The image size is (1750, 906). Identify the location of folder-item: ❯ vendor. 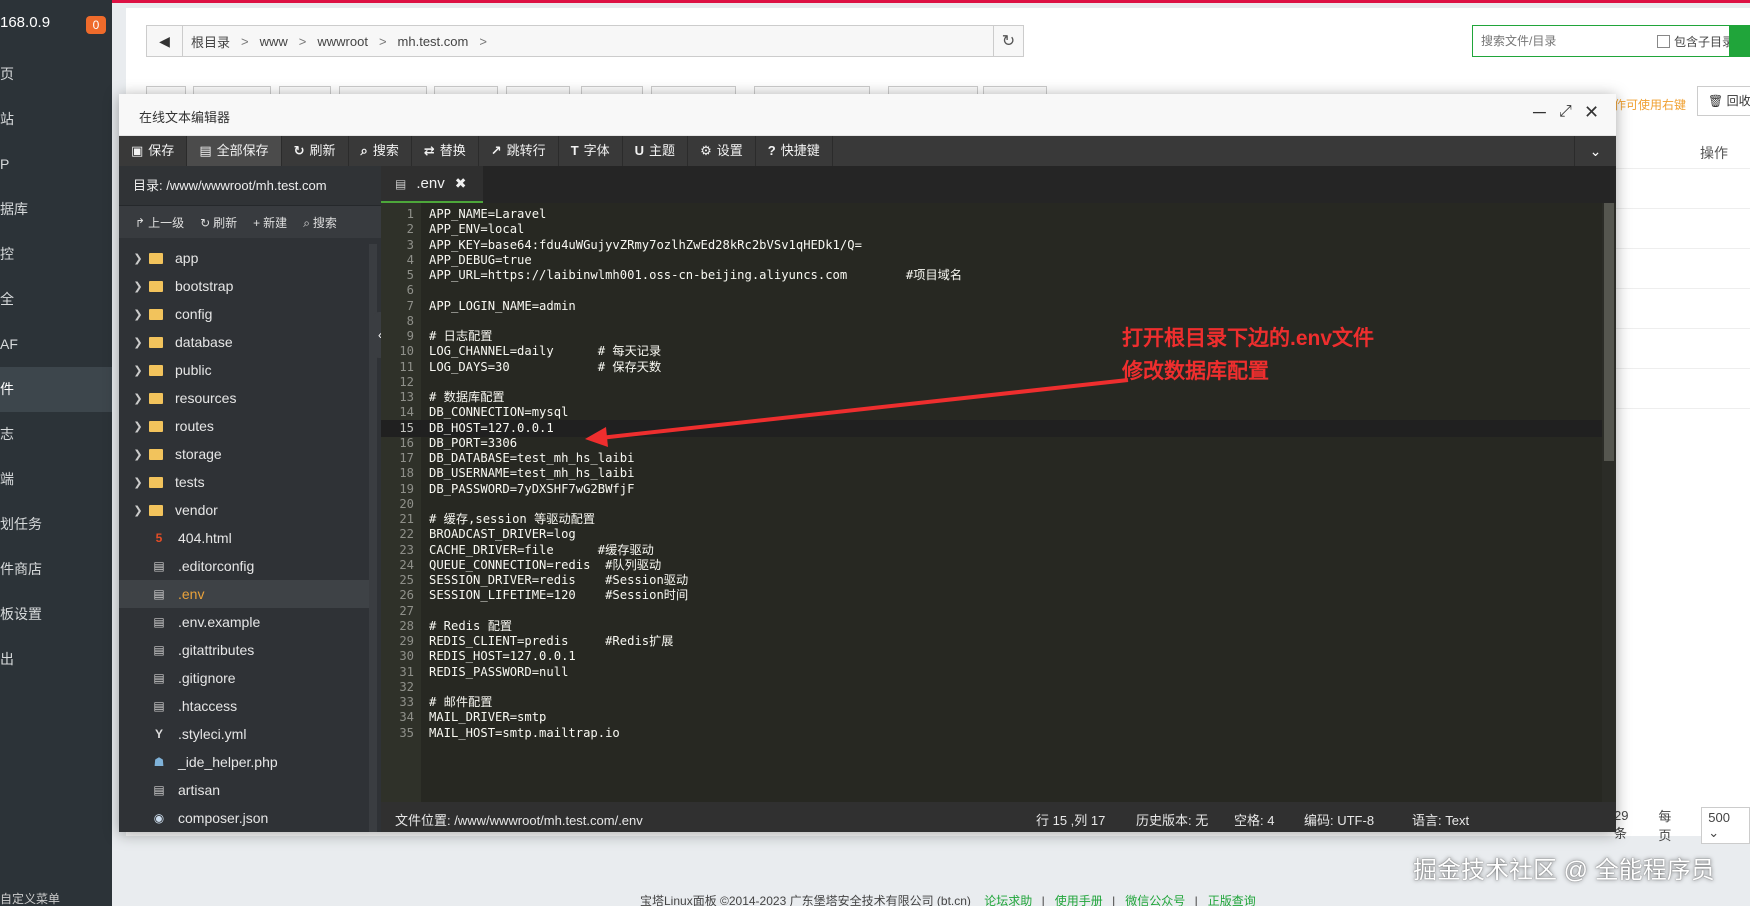
(244, 510).